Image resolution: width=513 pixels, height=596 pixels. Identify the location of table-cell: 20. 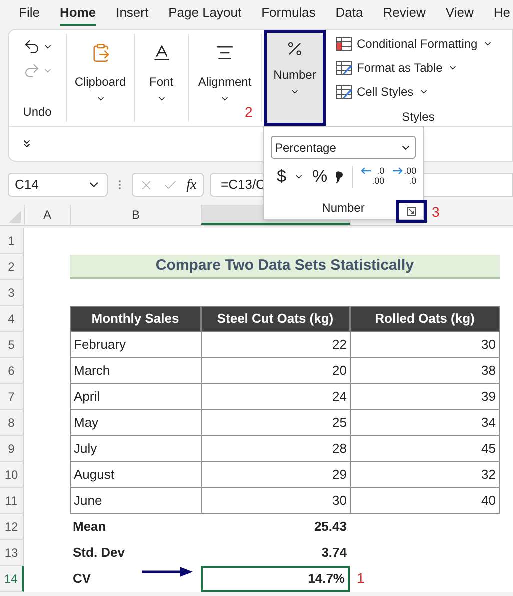
(275, 371).